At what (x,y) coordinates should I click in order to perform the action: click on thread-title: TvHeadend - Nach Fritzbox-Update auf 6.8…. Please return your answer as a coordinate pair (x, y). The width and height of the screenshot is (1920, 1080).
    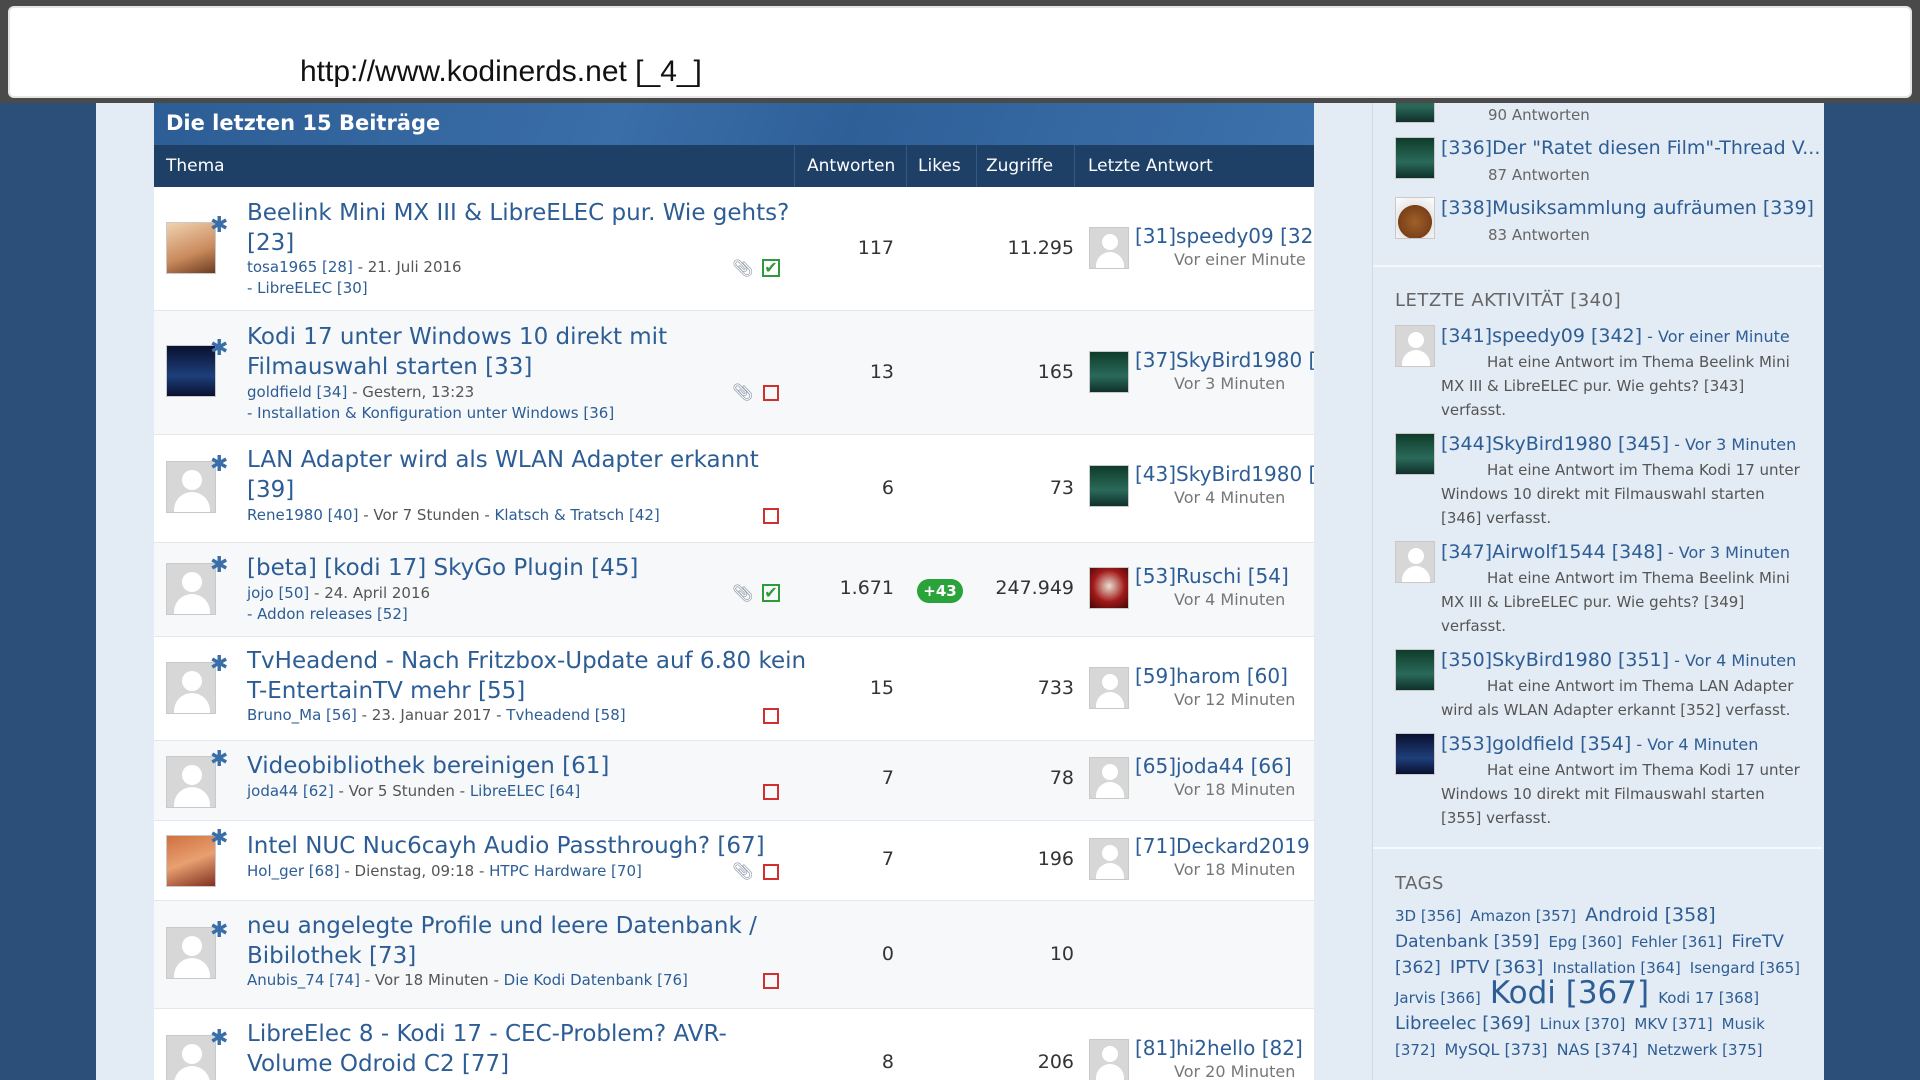
    Looking at the image, I should click on (527, 676).